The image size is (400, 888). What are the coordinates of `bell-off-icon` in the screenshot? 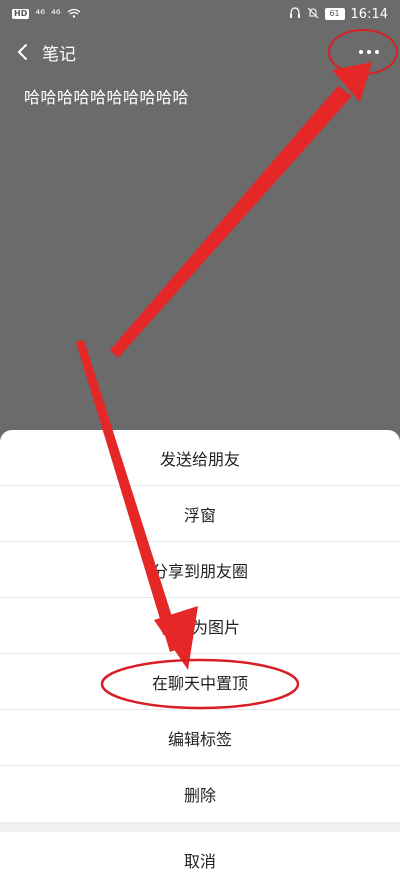 It's located at (313, 14).